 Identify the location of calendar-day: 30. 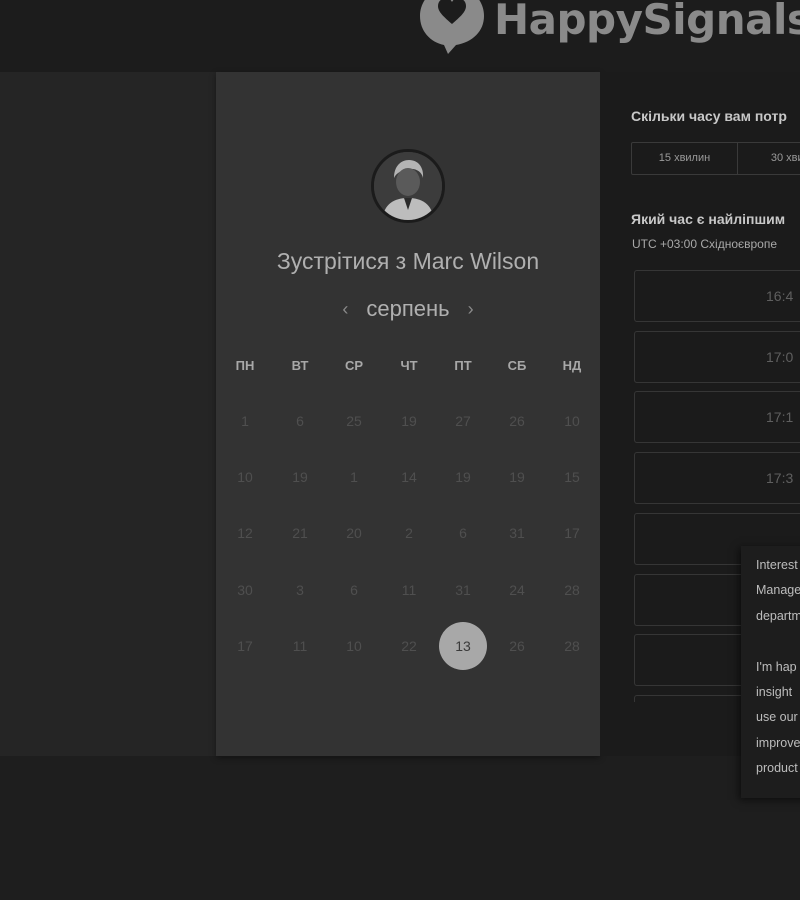
(245, 590).